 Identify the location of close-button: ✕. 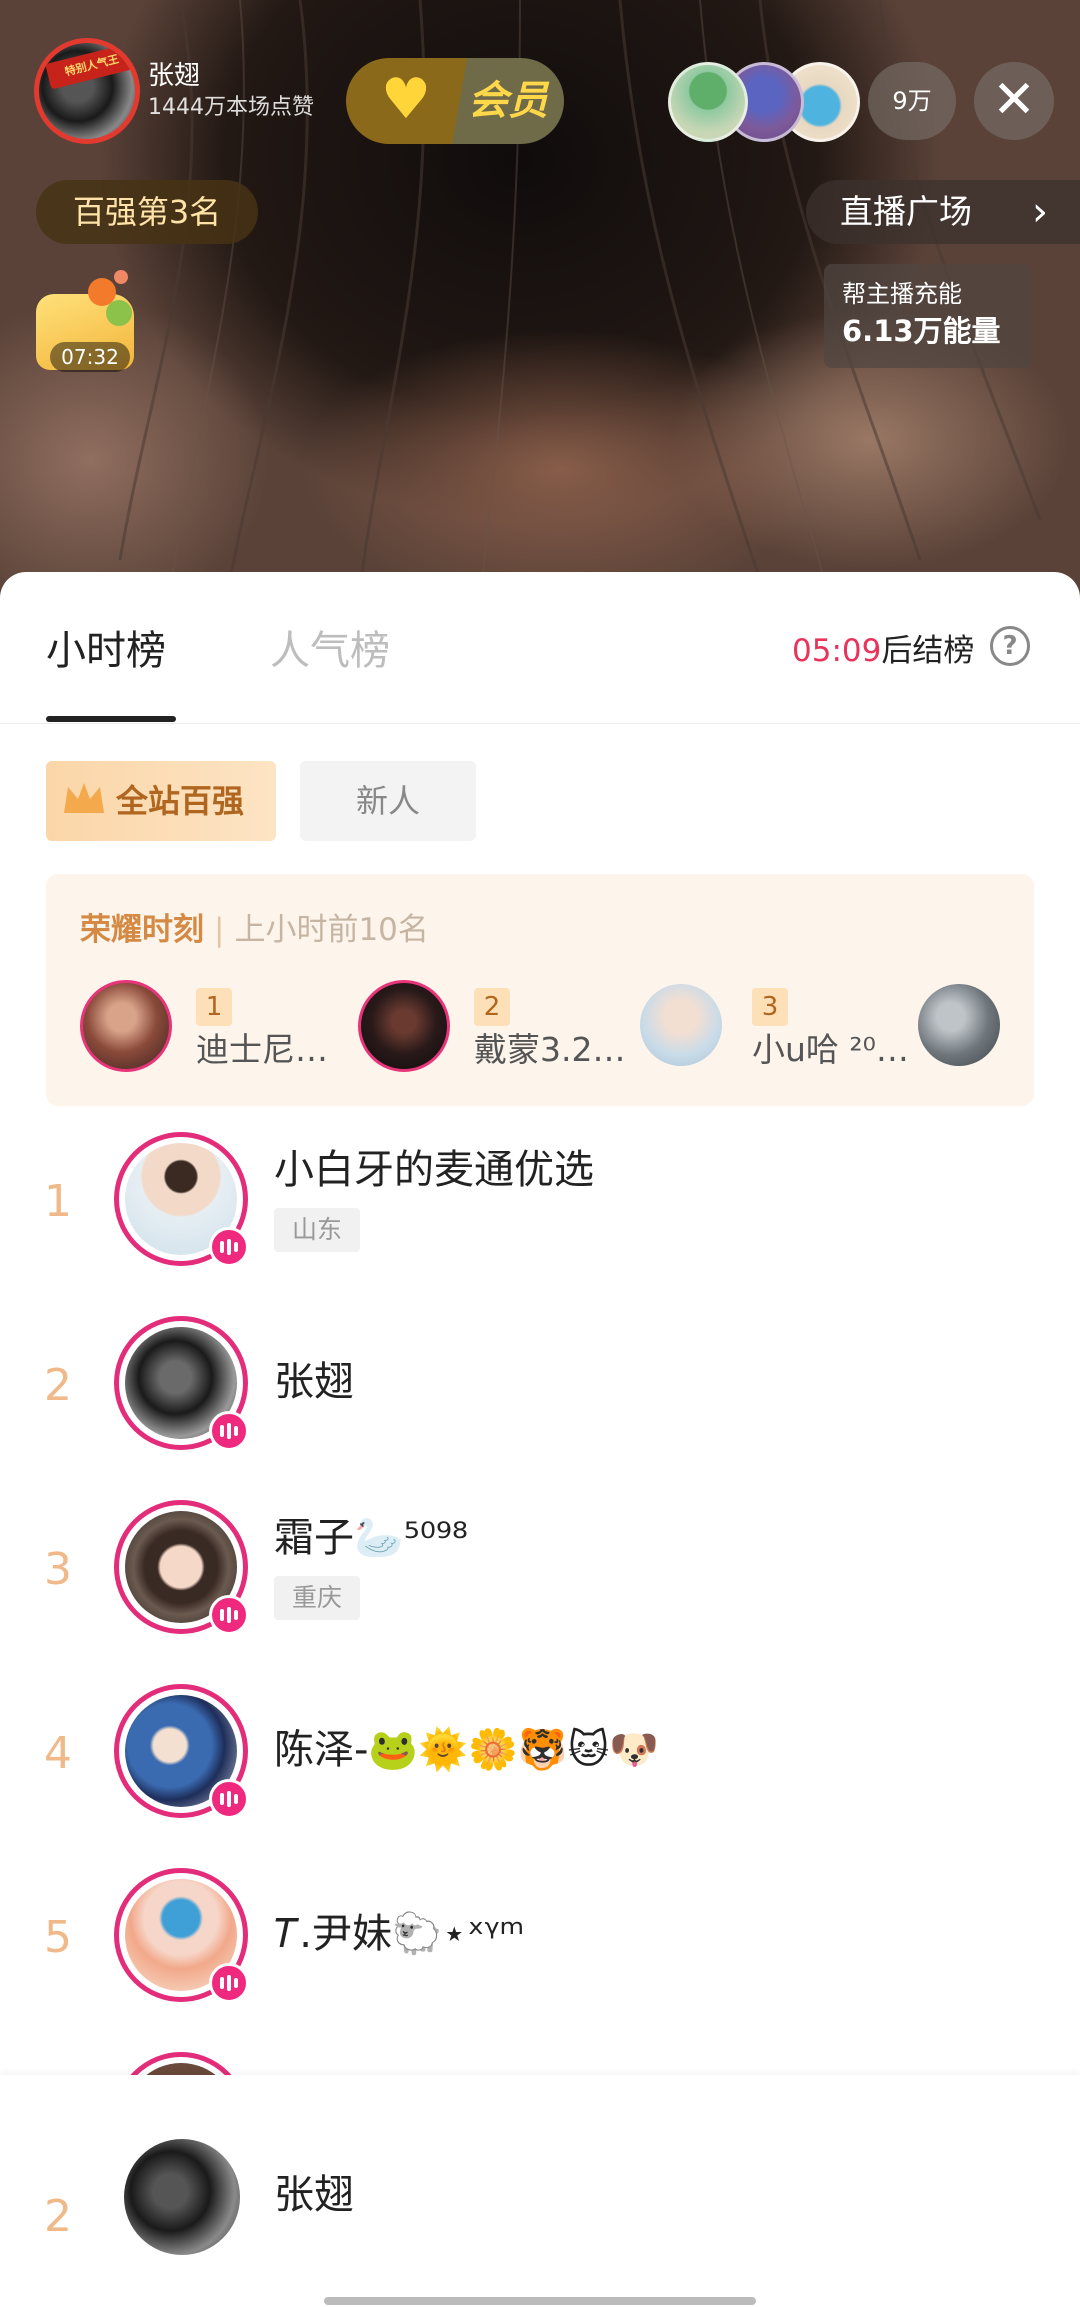
(1014, 101).